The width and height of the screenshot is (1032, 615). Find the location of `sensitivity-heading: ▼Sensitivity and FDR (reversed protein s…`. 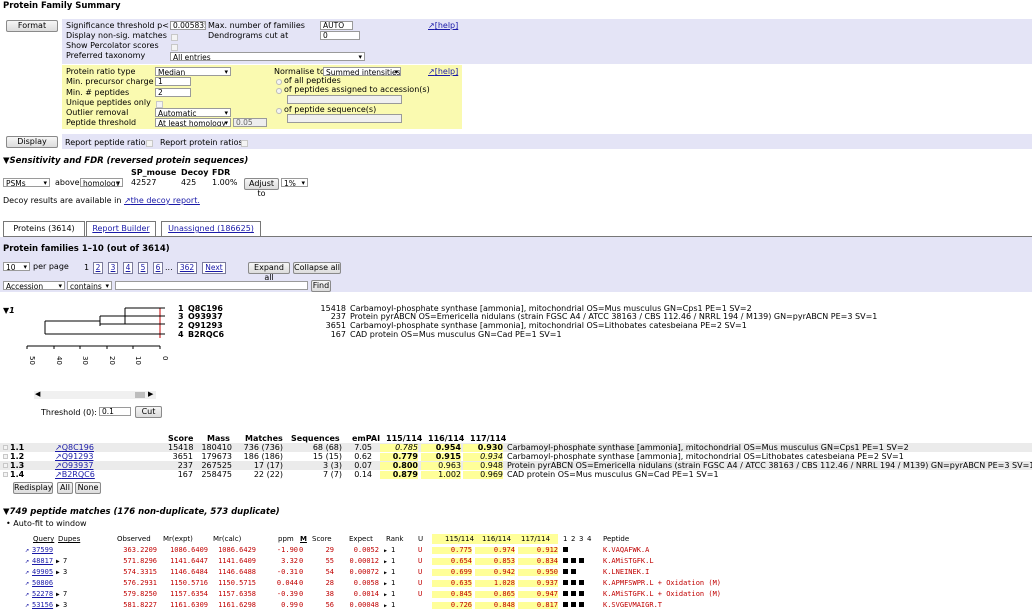

sensitivity-heading: ▼Sensitivity and FDR (reversed protein s… is located at coordinates (125, 161).